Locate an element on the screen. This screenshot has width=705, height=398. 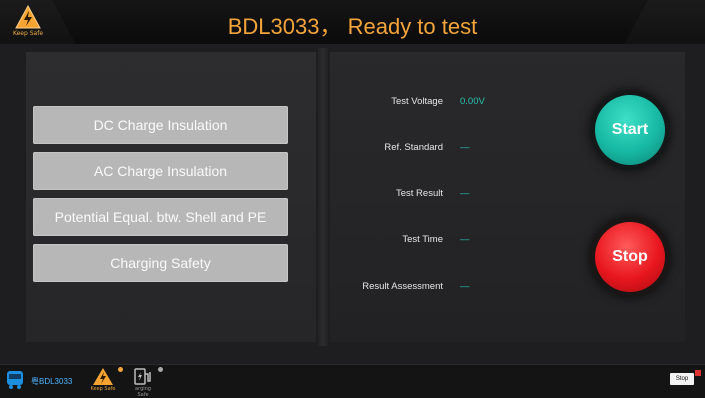
start-button: Start is located at coordinates (630, 130).